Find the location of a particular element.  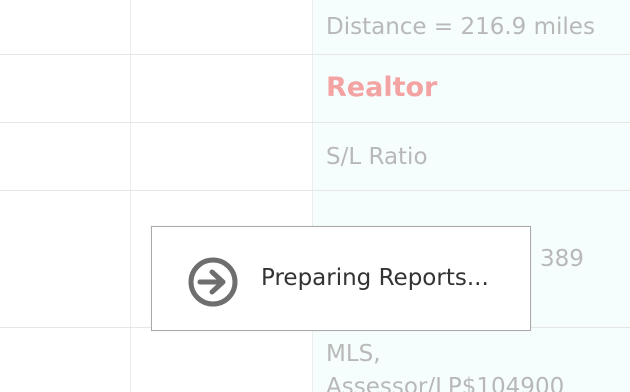

realtor-heading: Realtor is located at coordinates (382, 87).